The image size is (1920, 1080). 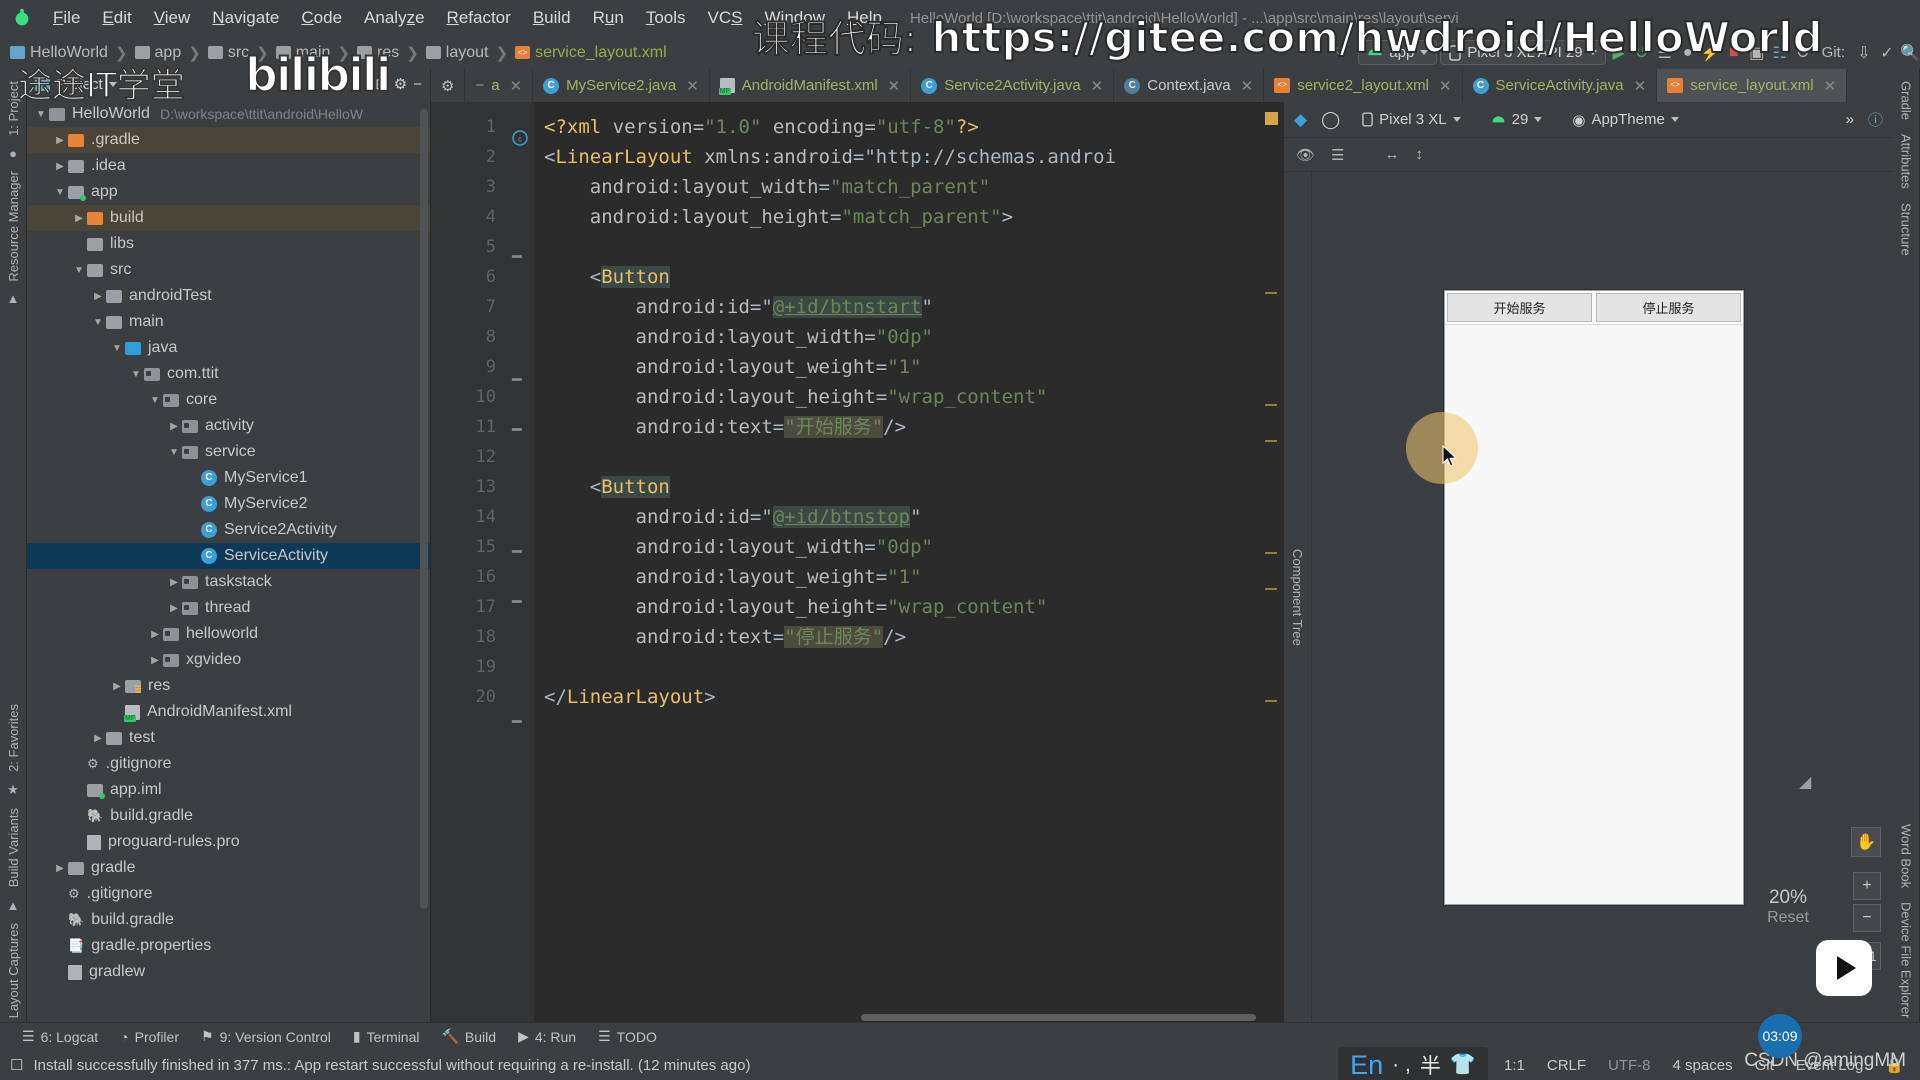 I want to click on tree-node: ▼ service, so click(x=228, y=452).